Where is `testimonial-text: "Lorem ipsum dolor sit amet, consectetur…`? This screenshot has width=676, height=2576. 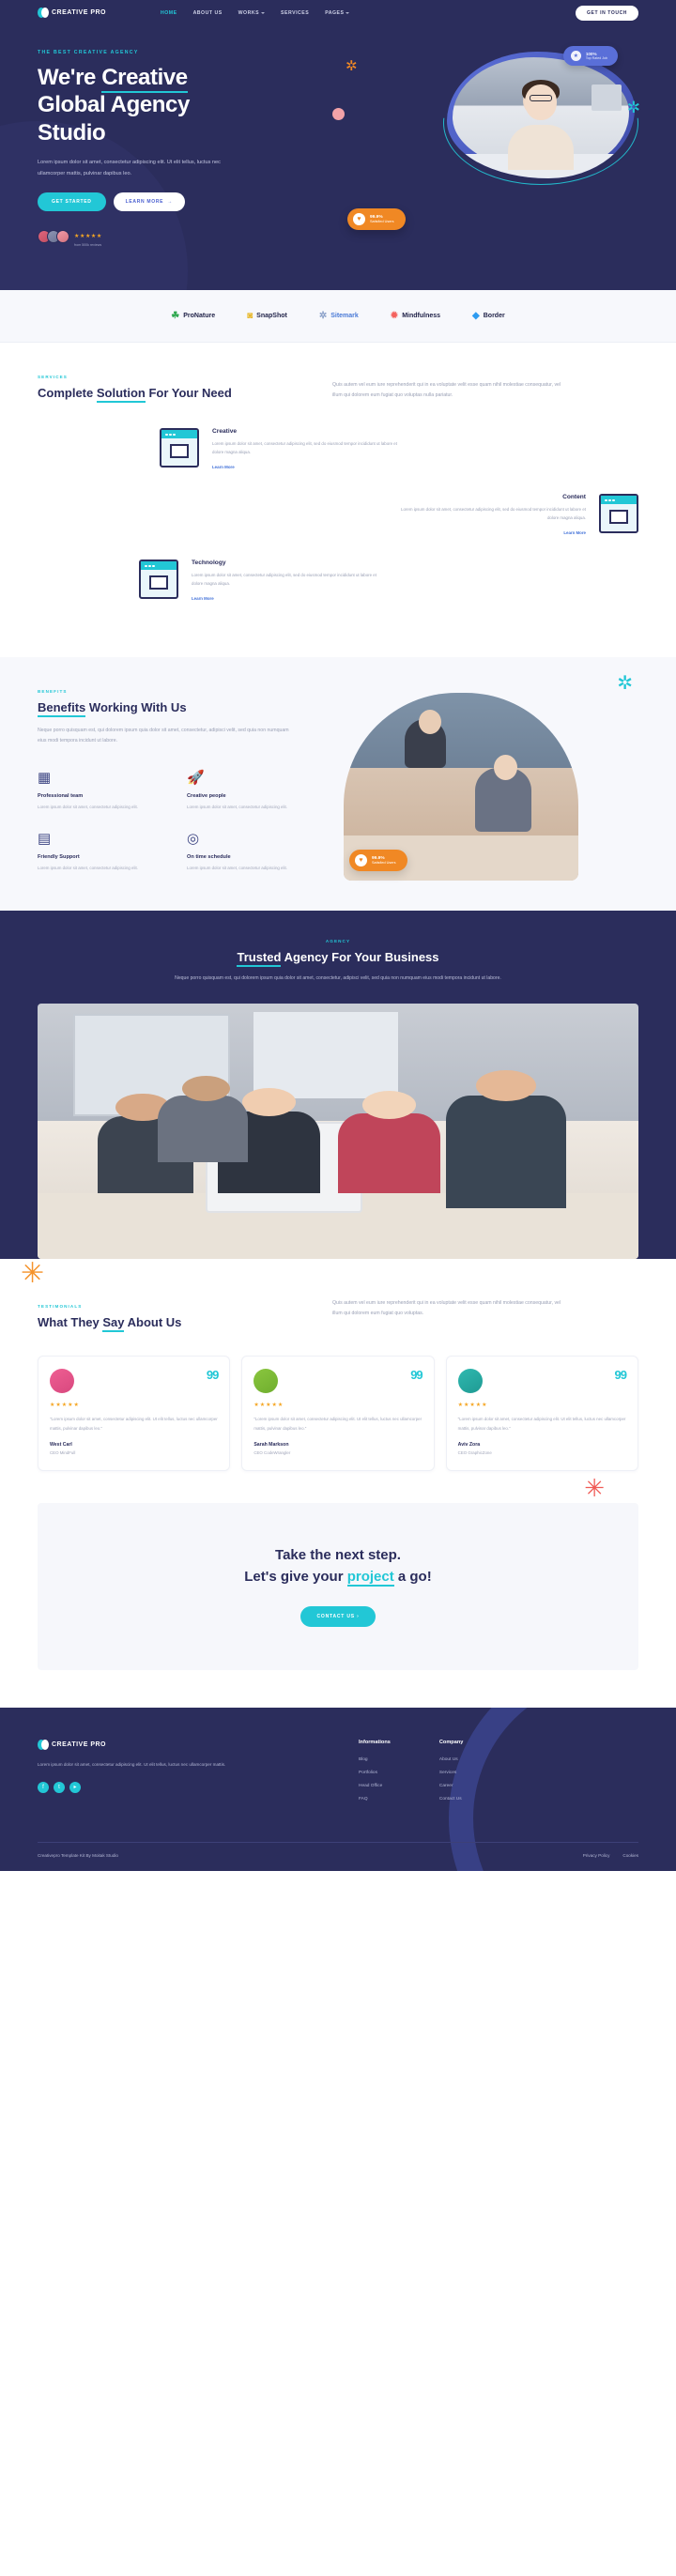 testimonial-text: "Lorem ipsum dolor sit amet, consectetur… is located at coordinates (134, 1424).